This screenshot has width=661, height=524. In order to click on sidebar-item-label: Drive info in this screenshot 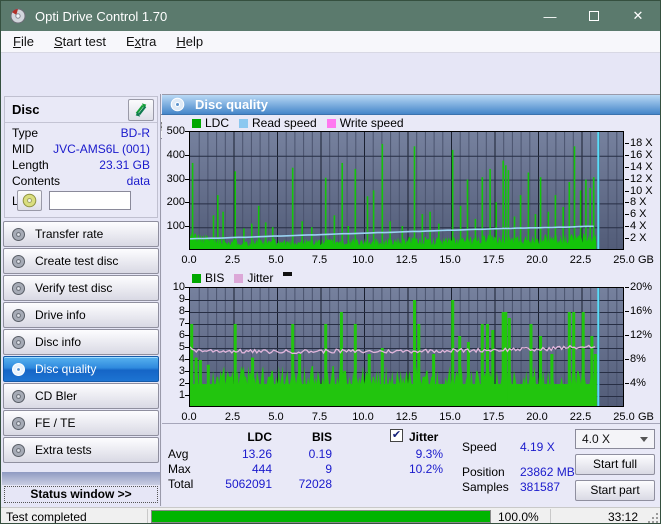, I will do `click(60, 315)`.